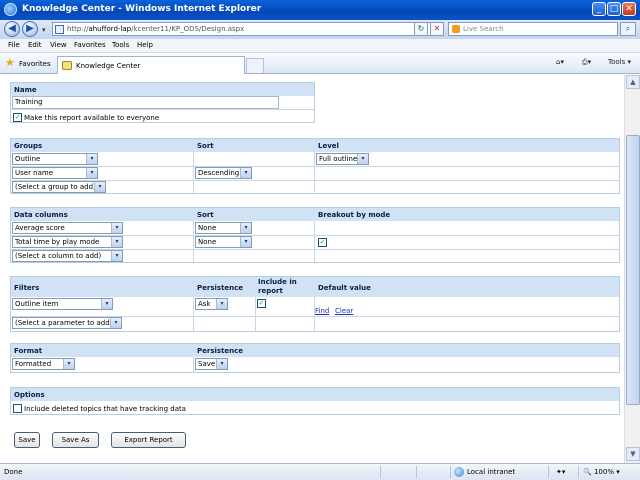  Describe the element at coordinates (92, 118) in the screenshot. I see `available-to-everyone-label: Make this report available to everyone` at that location.